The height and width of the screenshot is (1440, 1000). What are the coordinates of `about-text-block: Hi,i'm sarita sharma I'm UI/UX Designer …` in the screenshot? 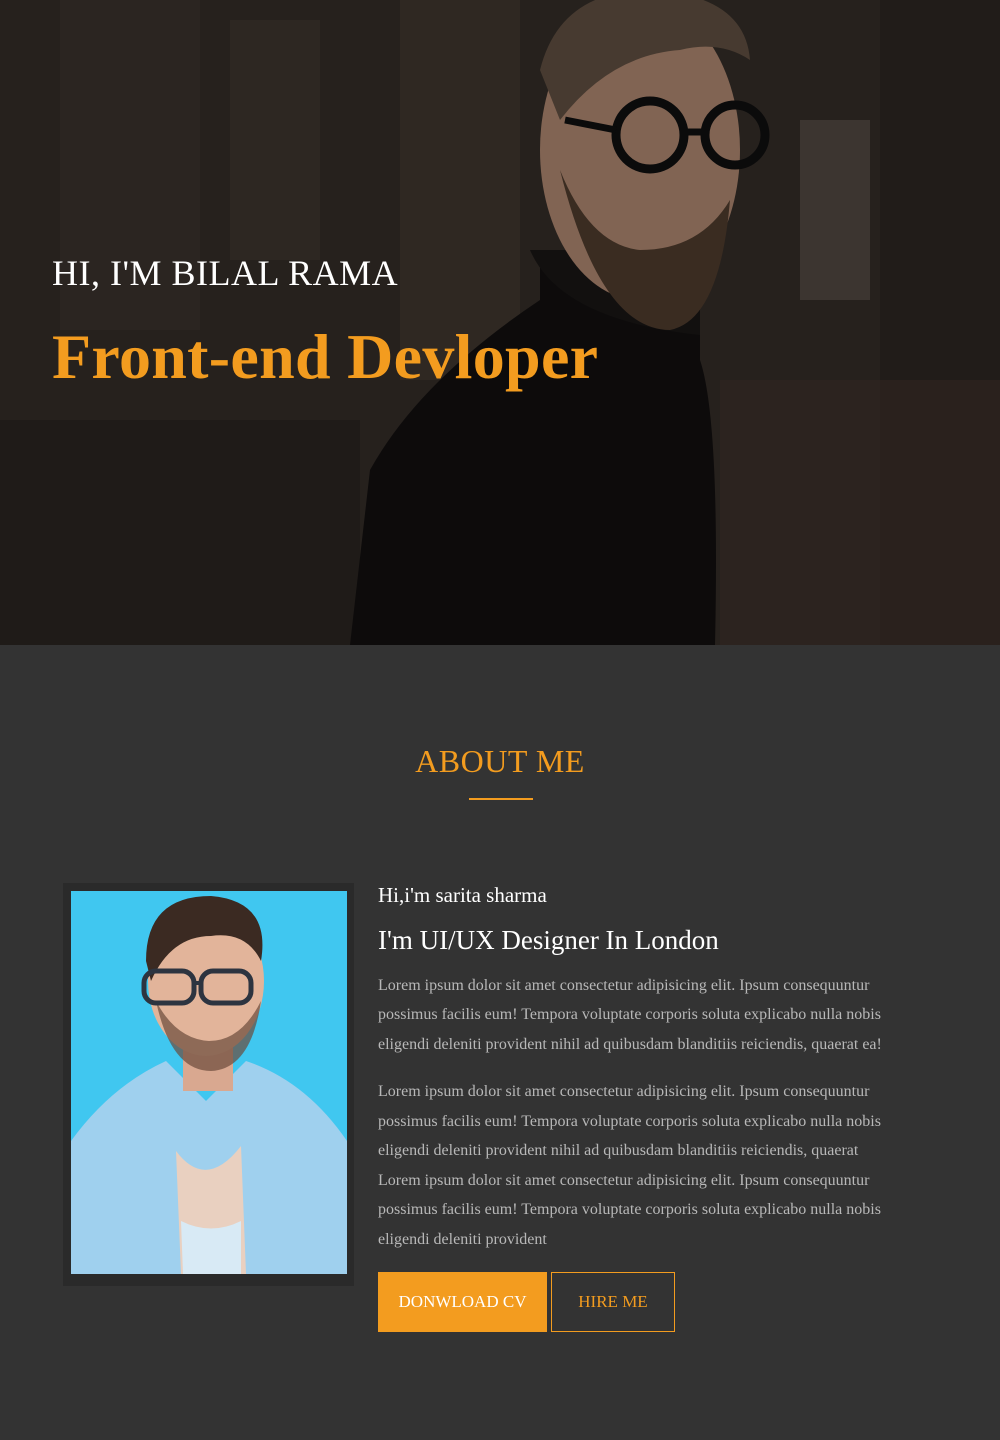 It's located at (638, 1068).